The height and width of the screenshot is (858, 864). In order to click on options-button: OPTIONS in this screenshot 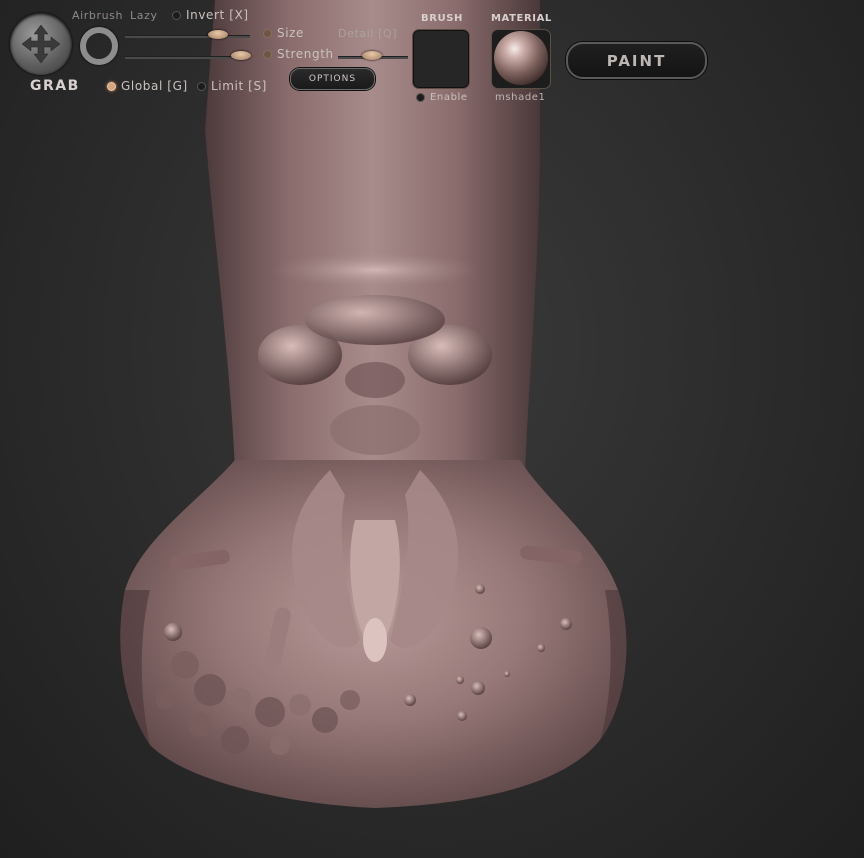, I will do `click(332, 79)`.